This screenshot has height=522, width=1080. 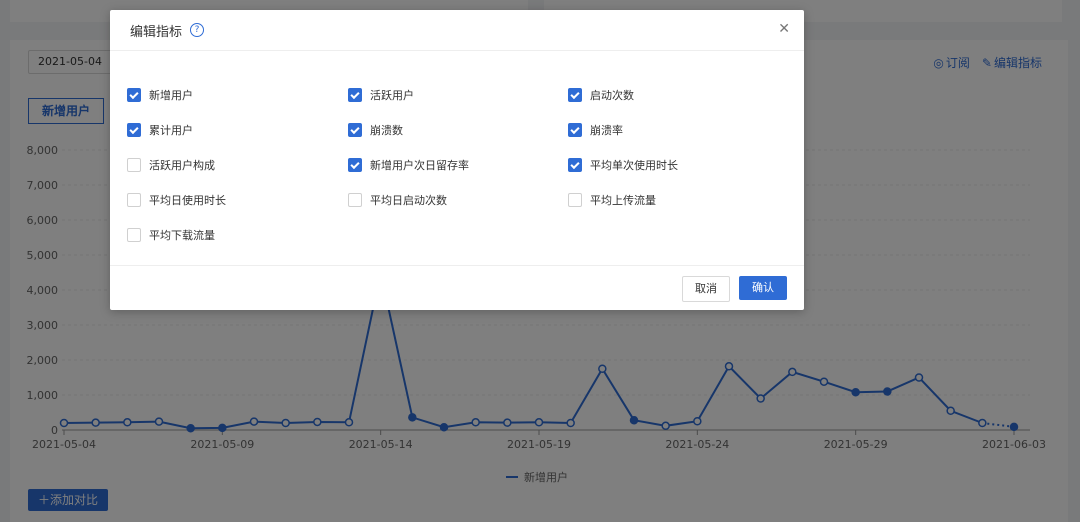 I want to click on modal-footer: 取消 确认, so click(x=457, y=287).